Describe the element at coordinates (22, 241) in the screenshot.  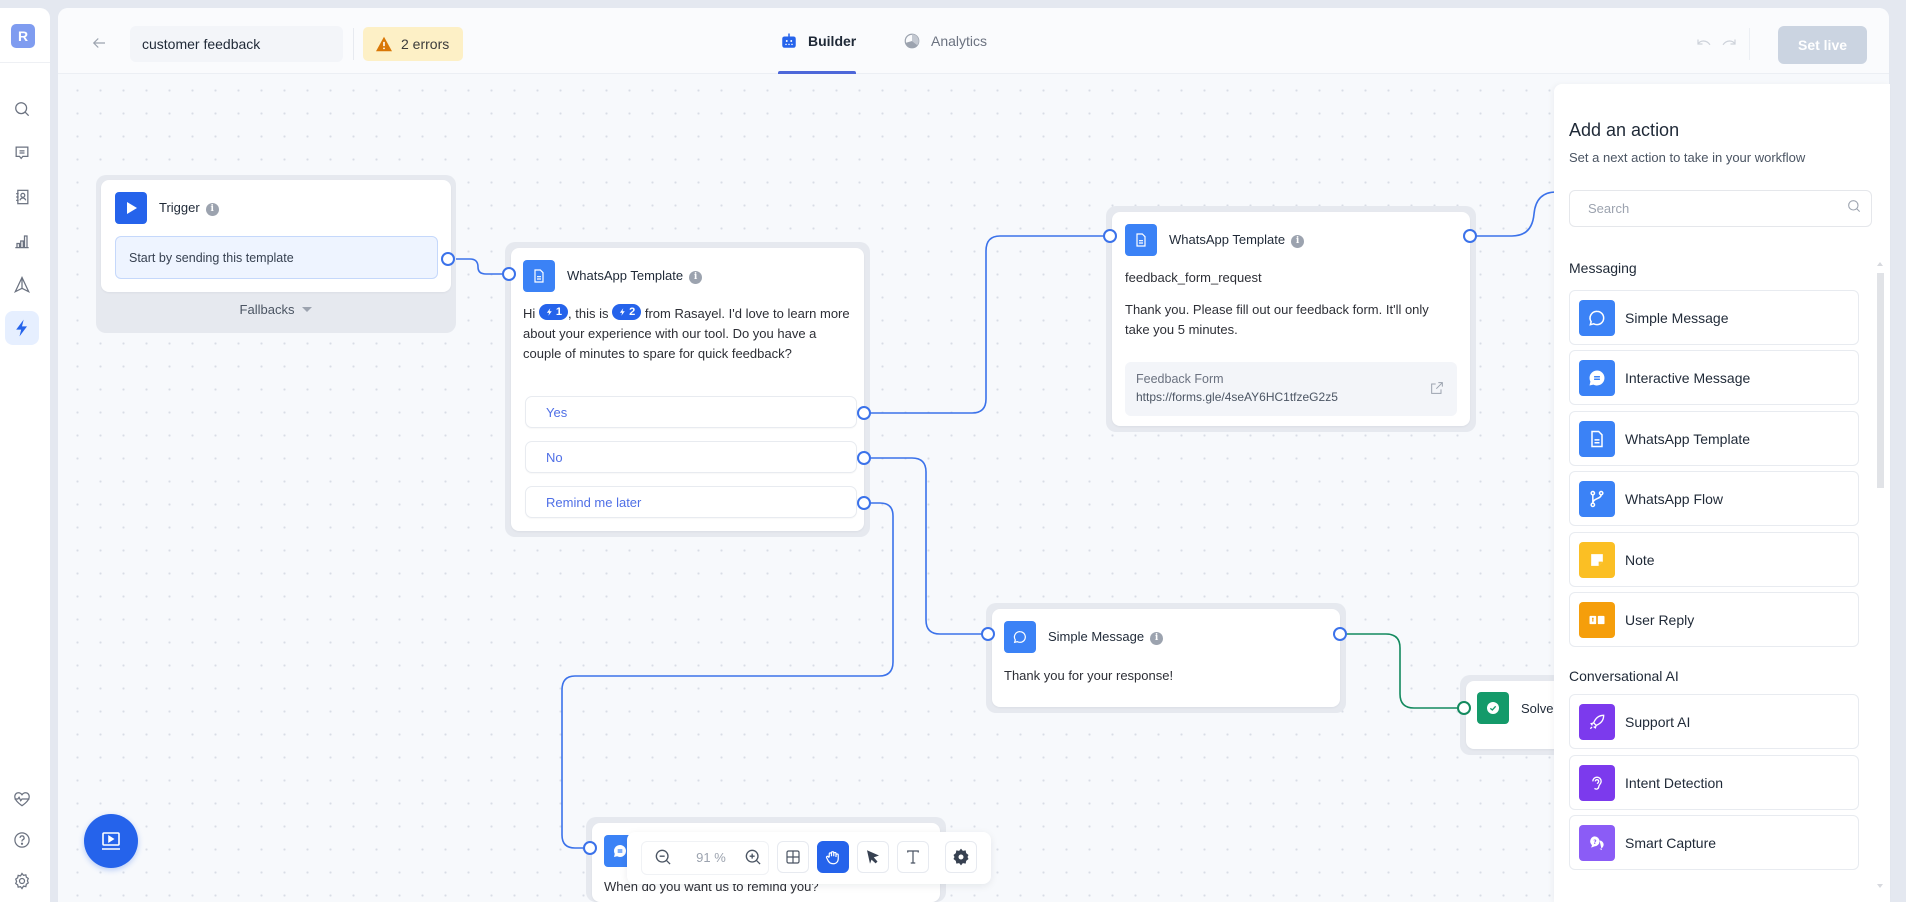
I see `nav-reports` at that location.